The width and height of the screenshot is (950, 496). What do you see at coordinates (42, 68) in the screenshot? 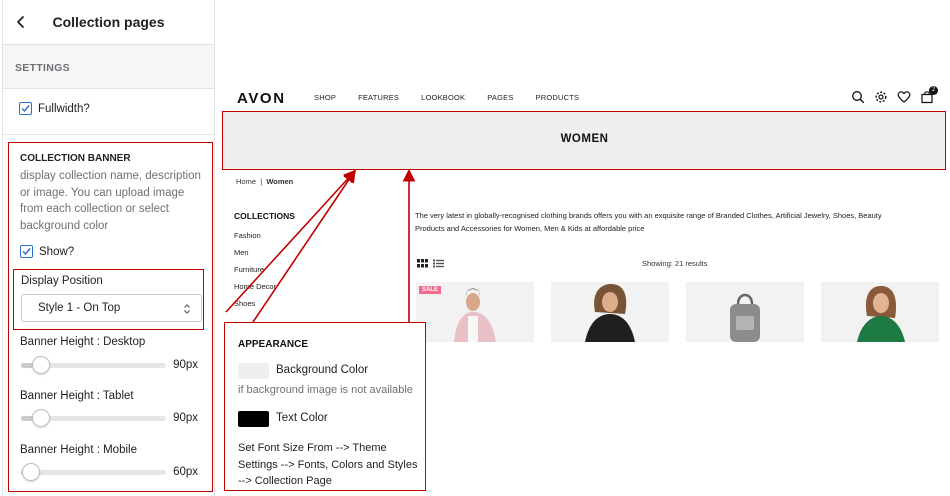
I see `settings-label: SETTINGS` at bounding box center [42, 68].